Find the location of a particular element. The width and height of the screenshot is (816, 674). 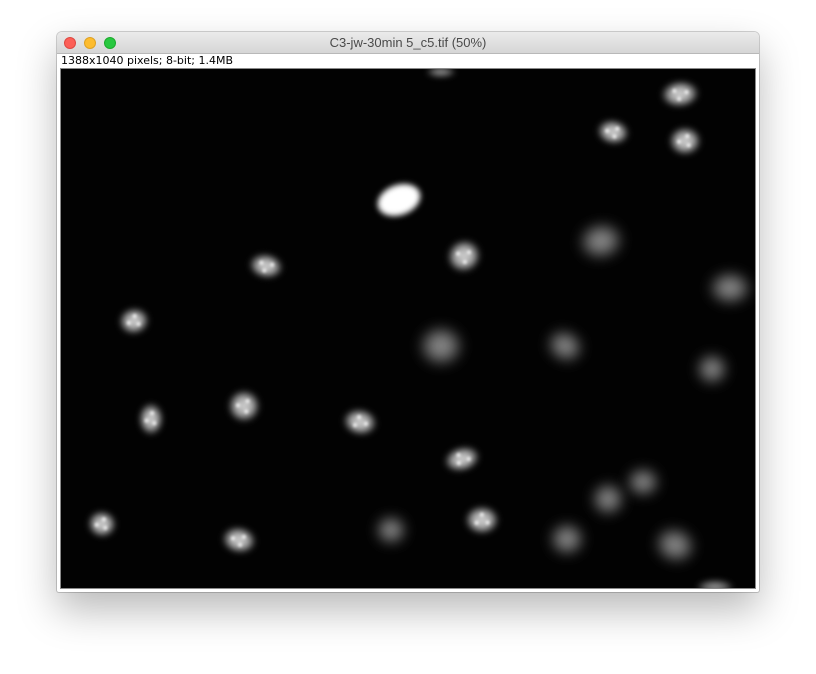

window-title: C3-jw-30min 5_c5.tif (50%) is located at coordinates (408, 42).